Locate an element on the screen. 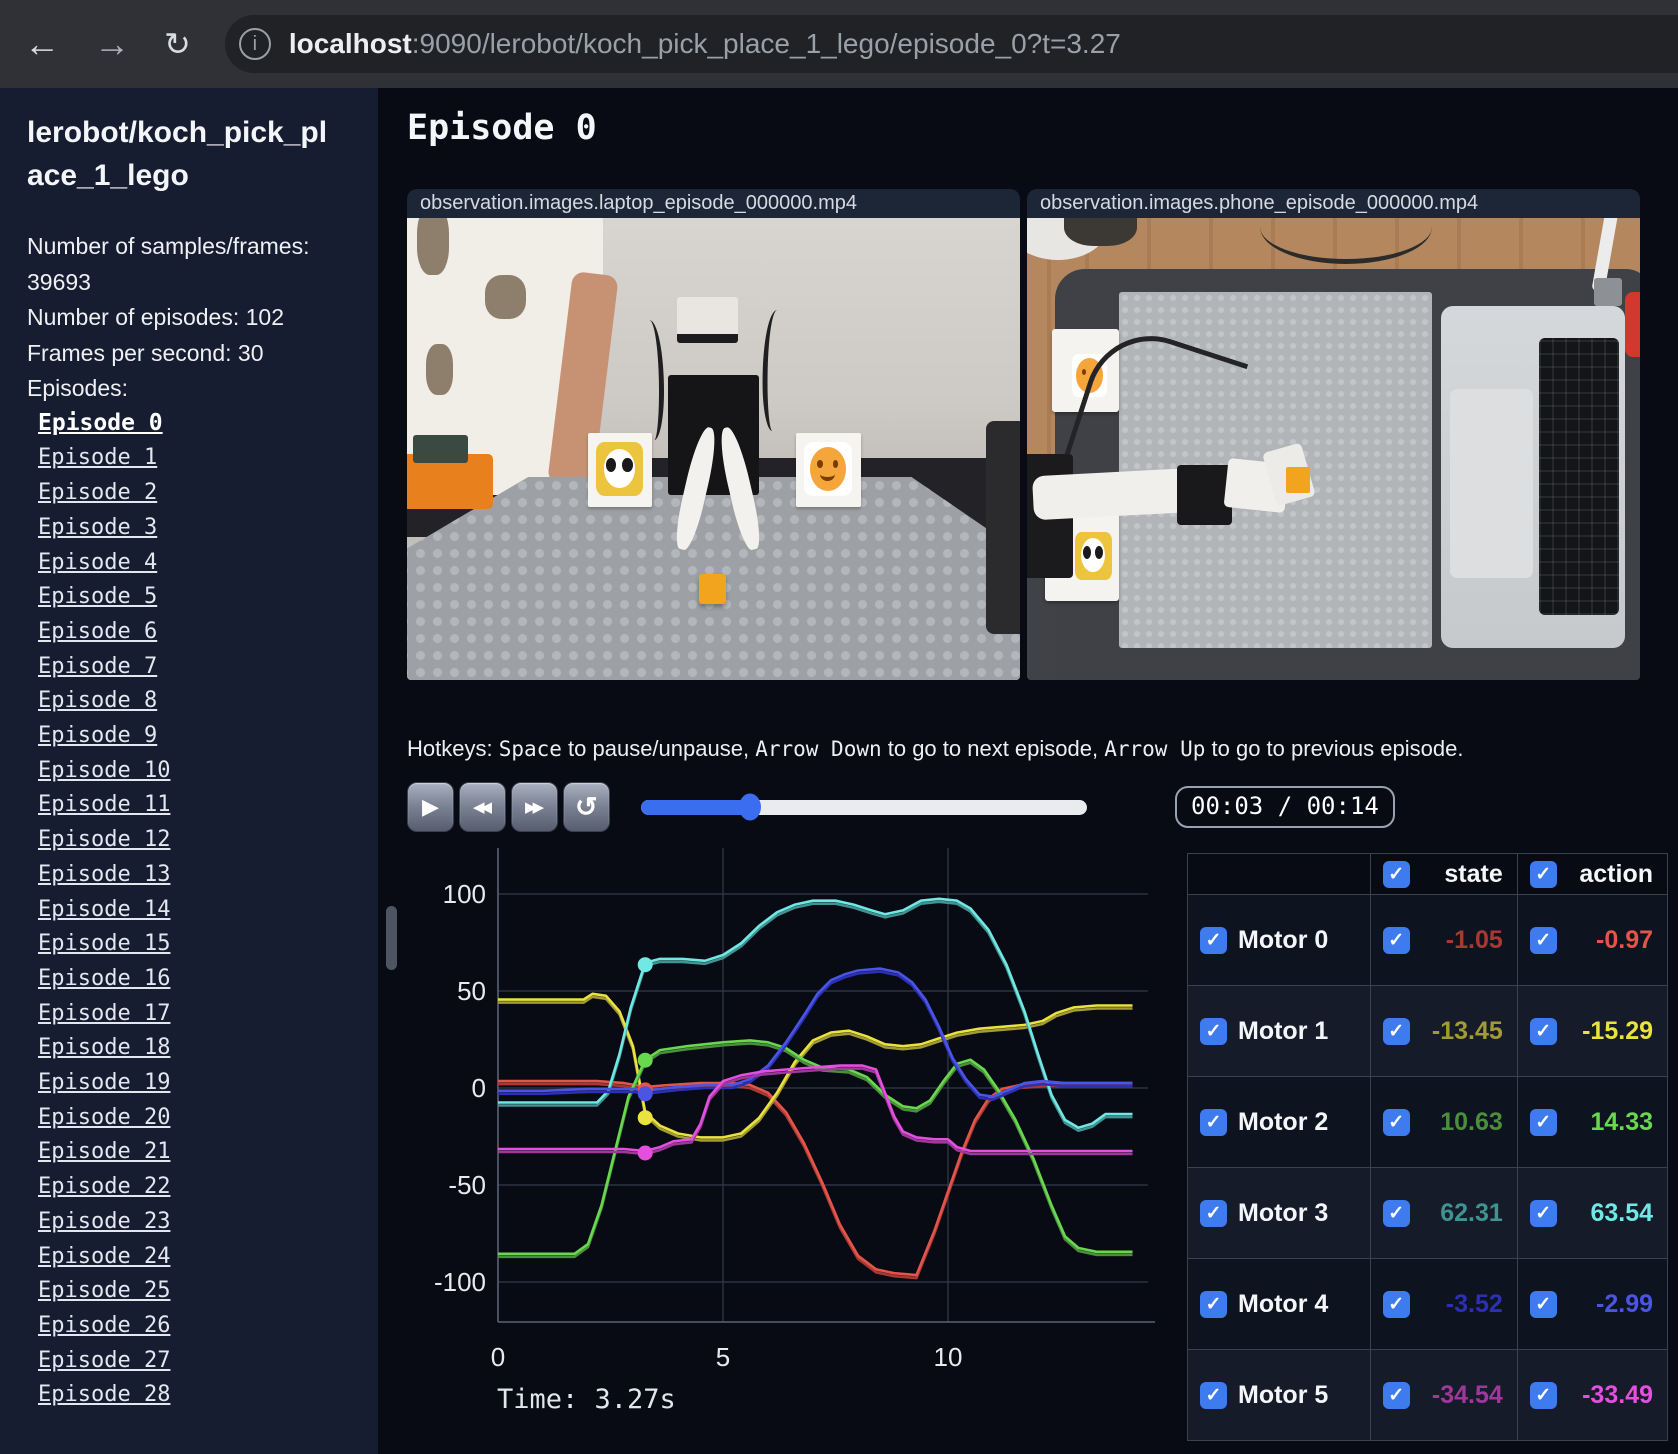 This screenshot has height=1454, width=1678. motor-4-checkbox: ✓ is located at coordinates (1213, 1304).